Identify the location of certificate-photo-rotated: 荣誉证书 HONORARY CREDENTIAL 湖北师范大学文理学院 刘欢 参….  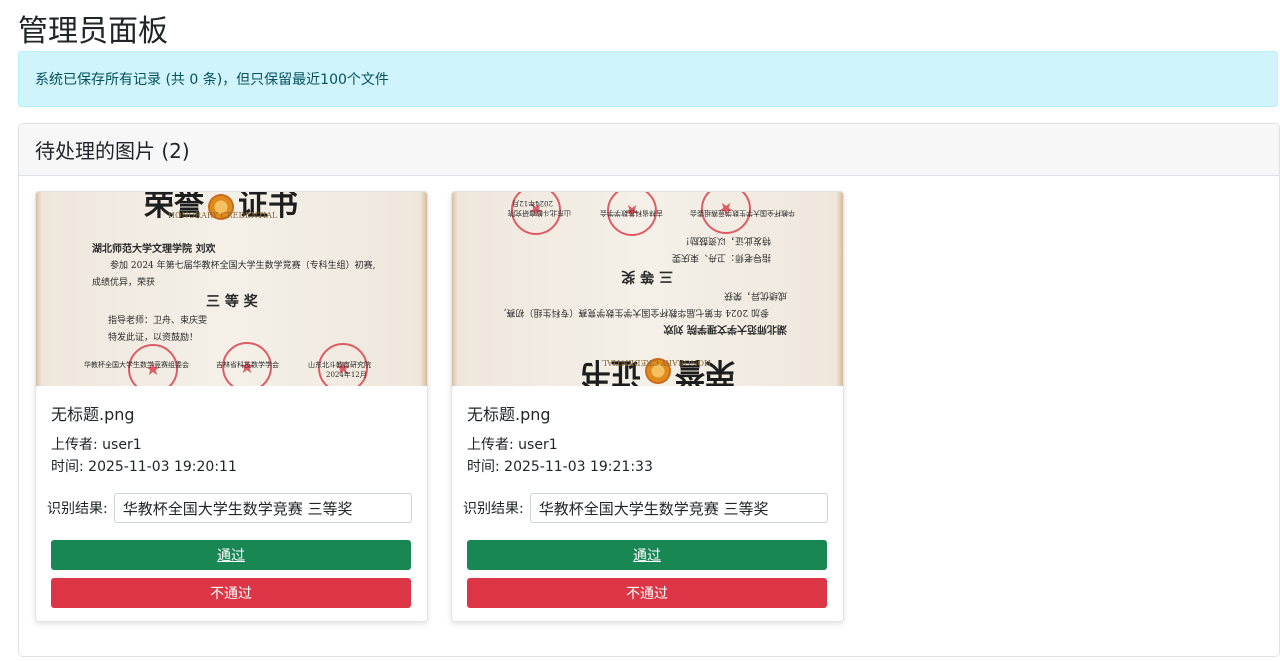
(647, 289).